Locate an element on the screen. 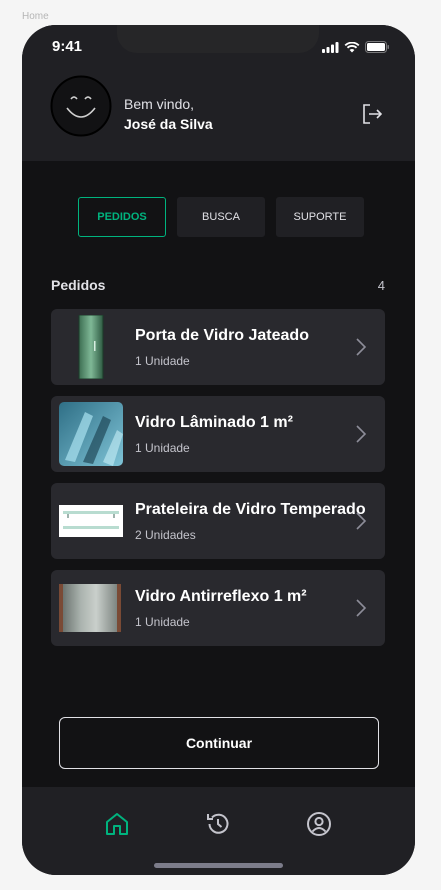 Image resolution: width=441 pixels, height=890 pixels. tab-pedidos: PEDIDOS is located at coordinates (122, 217).